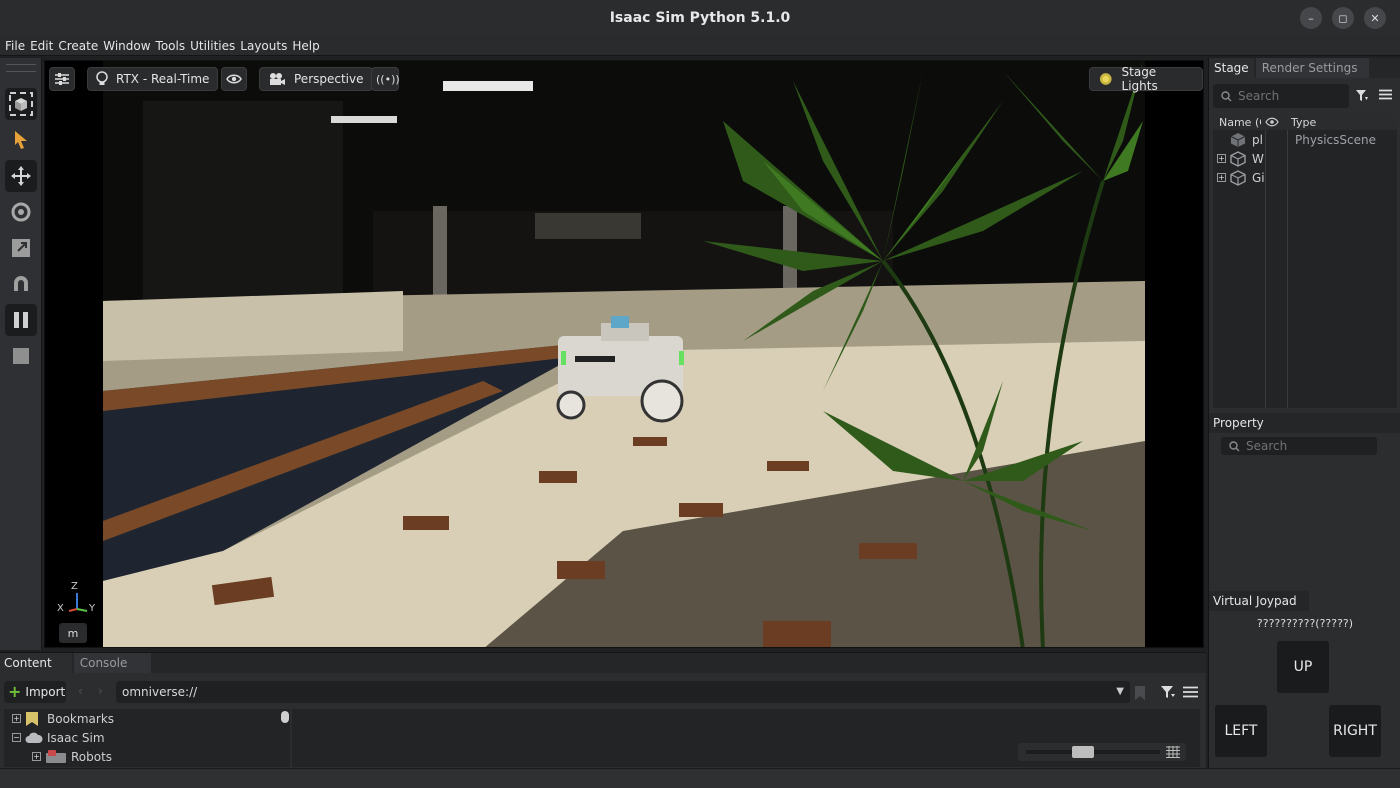 The image size is (1400, 788). Describe the element at coordinates (171, 46) in the screenshot. I see `menu-tools: Tools` at that location.